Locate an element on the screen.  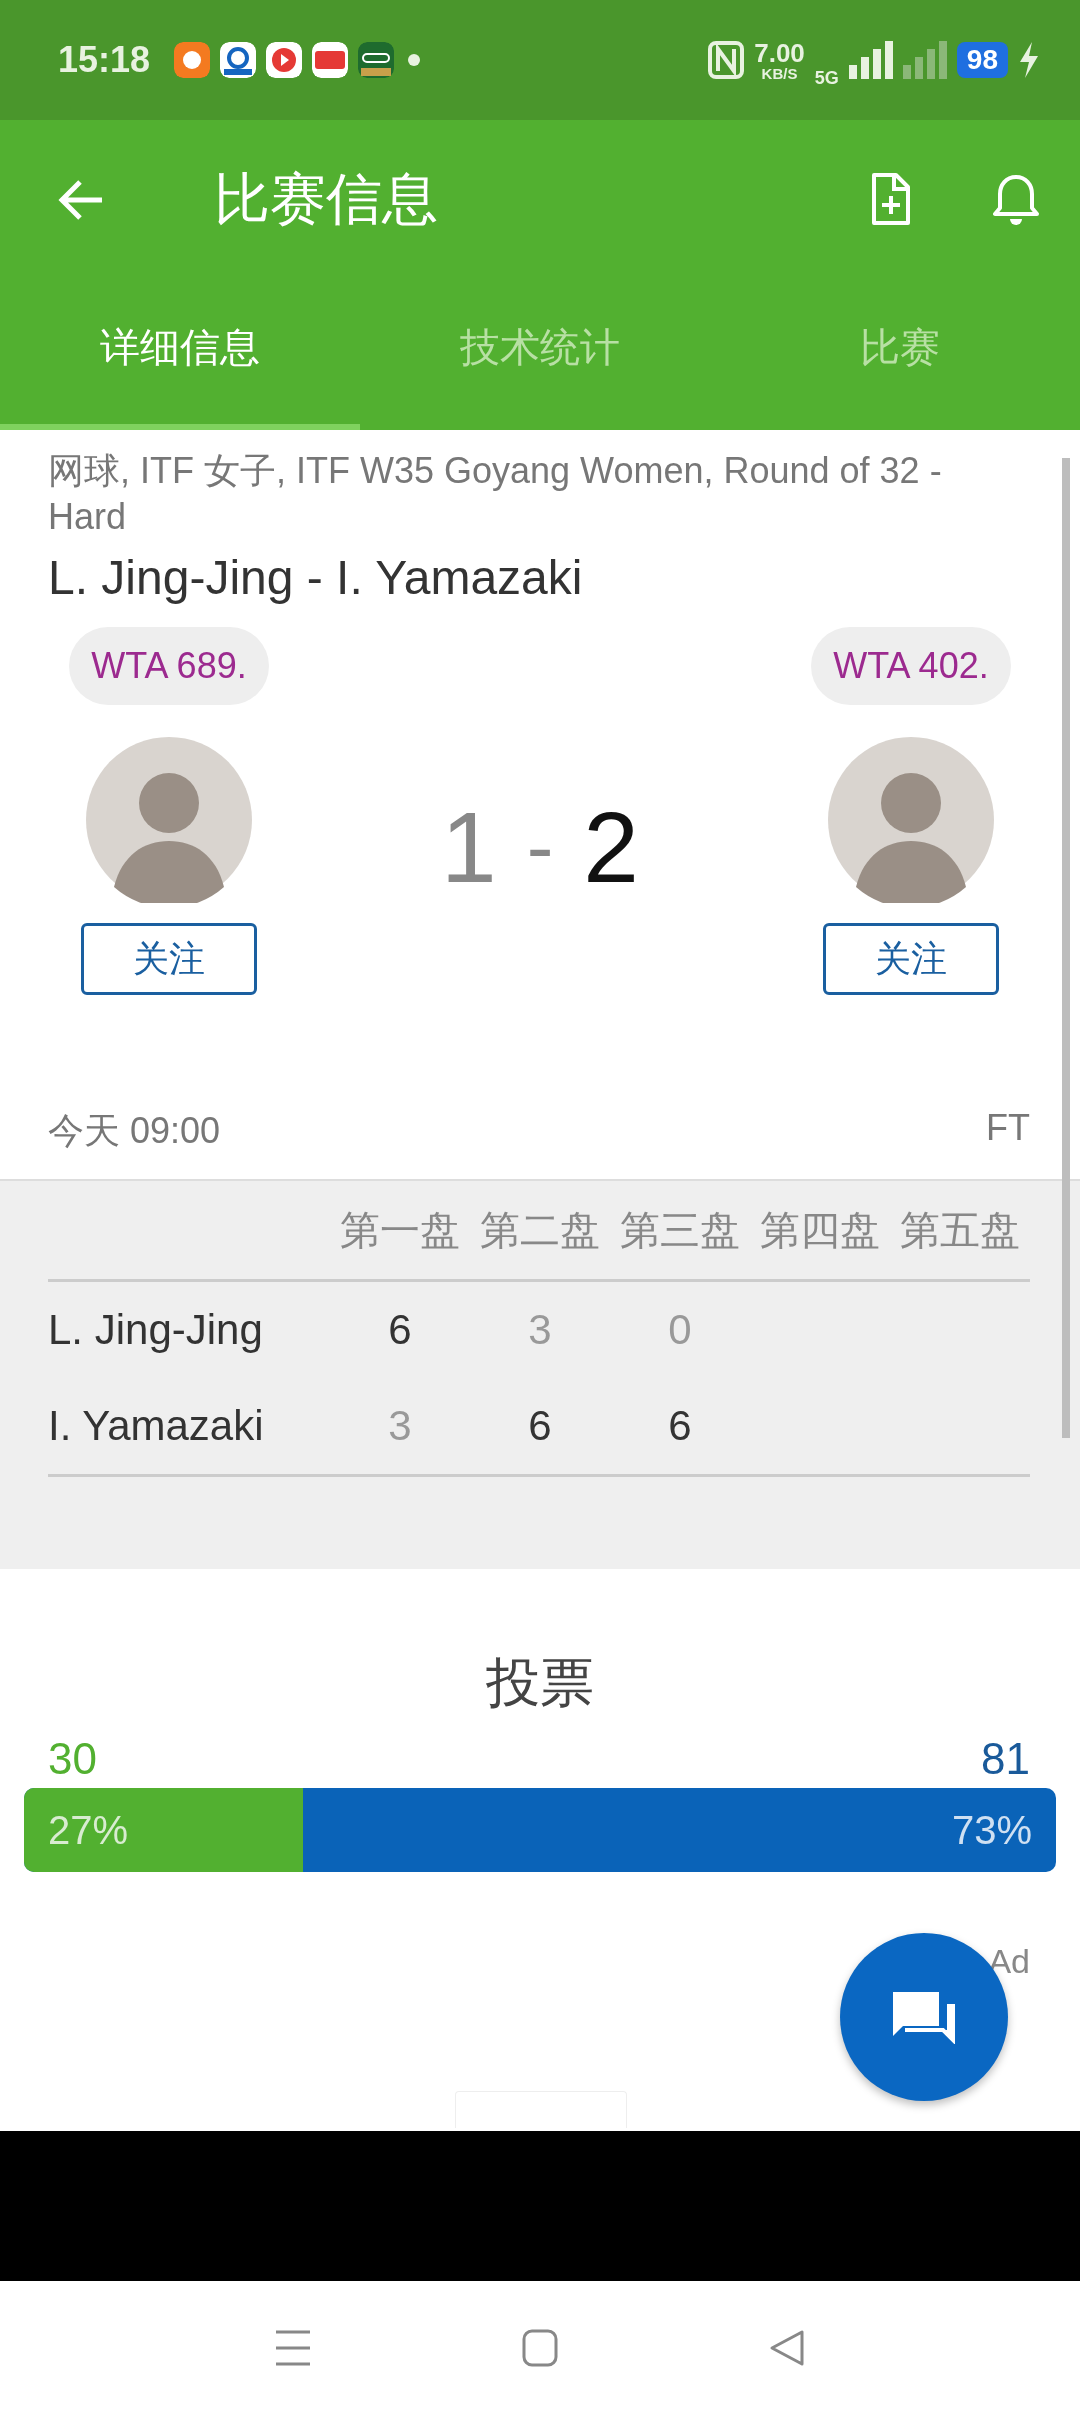
ad-label: Ad is located at coordinates (1009, 1961).